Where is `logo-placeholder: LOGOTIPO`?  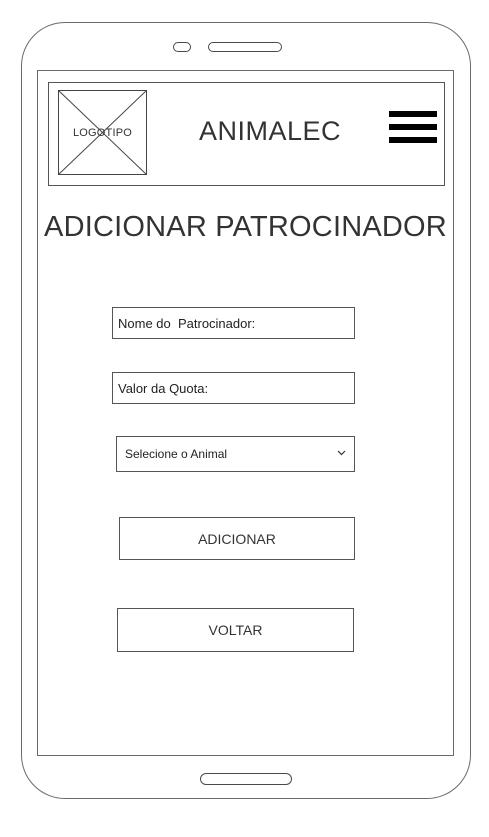
logo-placeholder: LOGOTIPO is located at coordinates (102, 132).